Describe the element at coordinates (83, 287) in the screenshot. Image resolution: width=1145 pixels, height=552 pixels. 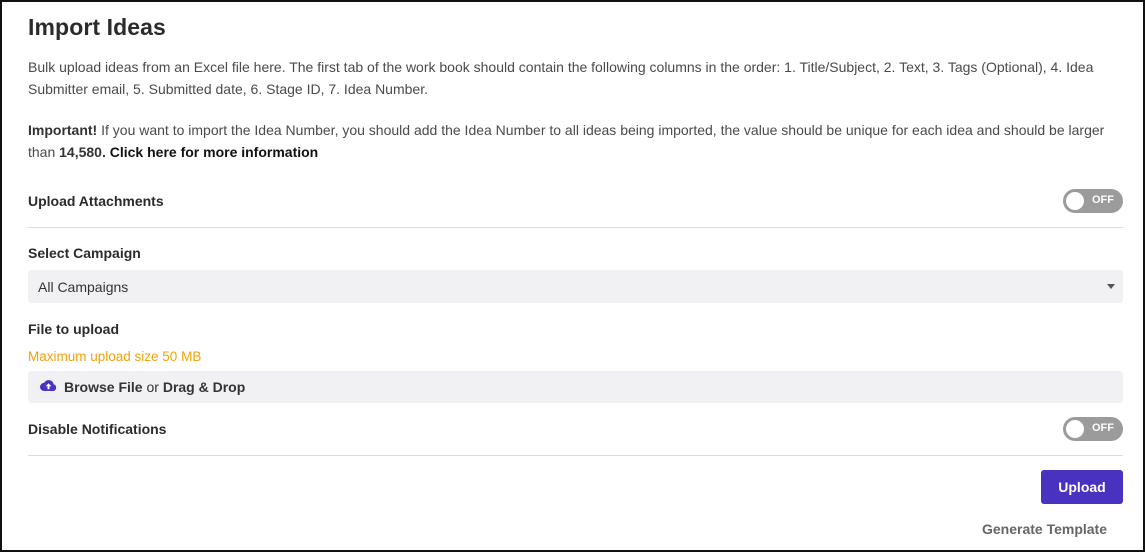
I see `campaign-select-value: All Campaigns` at that location.